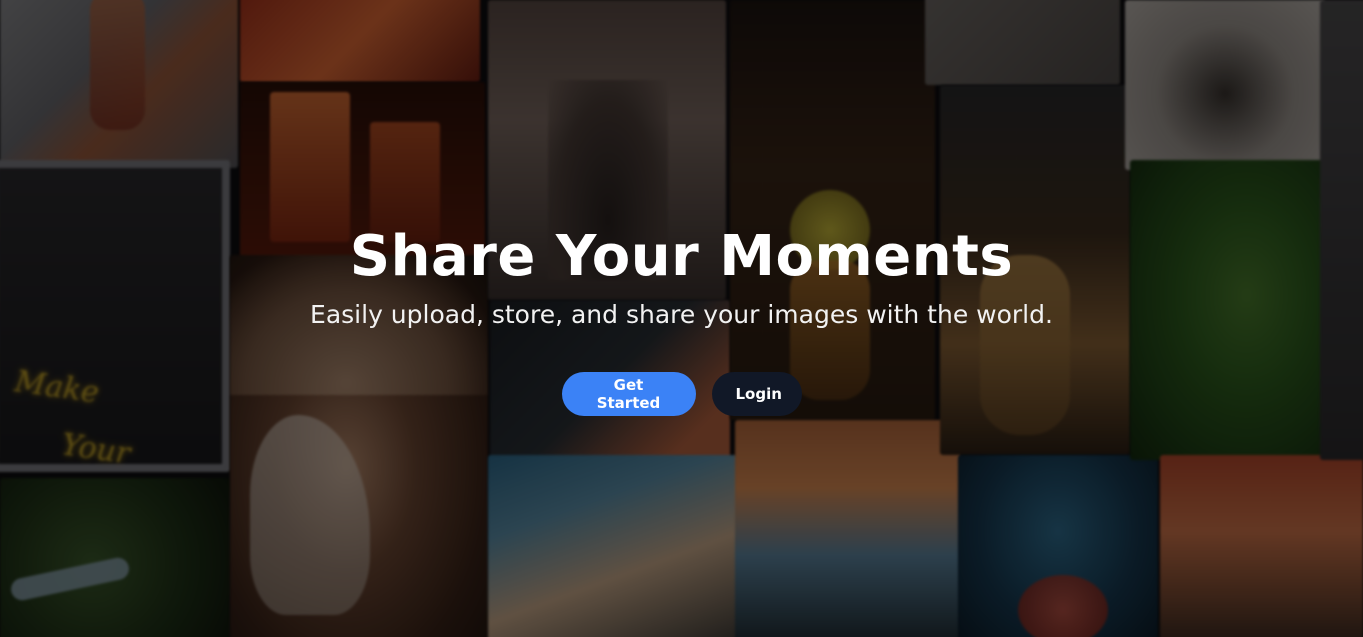  I want to click on hero-title: Share Your Moments, so click(681, 256).